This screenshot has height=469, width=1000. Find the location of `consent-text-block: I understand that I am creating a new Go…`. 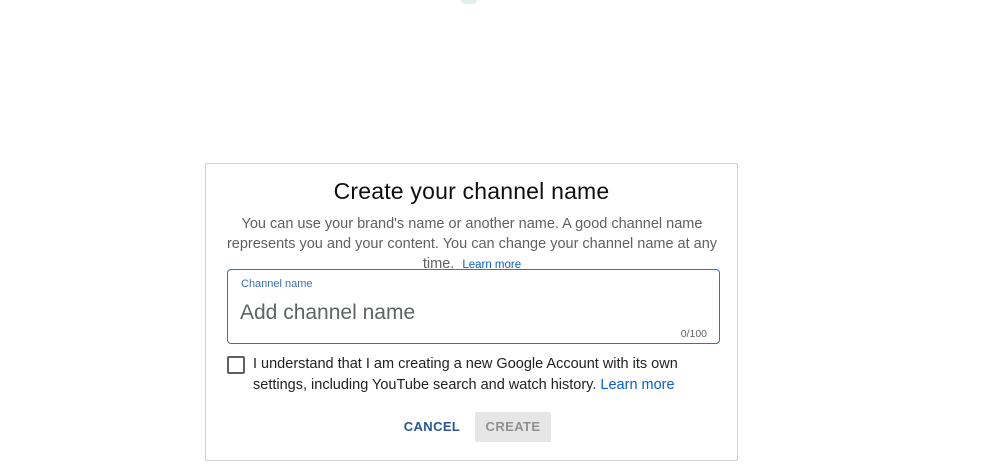

consent-text-block: I understand that I am creating a new Go… is located at coordinates (483, 374).